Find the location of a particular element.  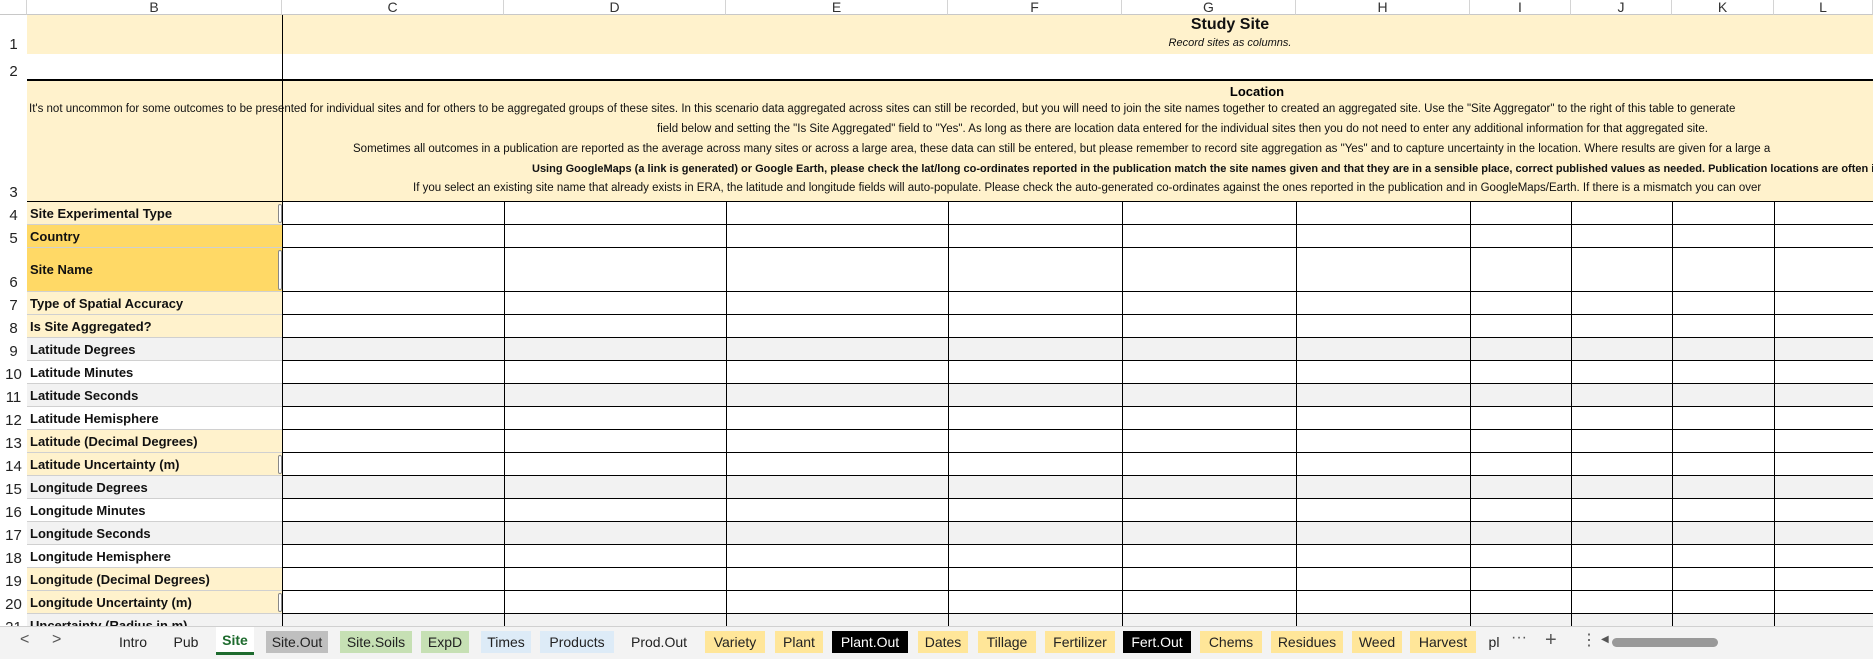

sheet-tab-site: Site is located at coordinates (235, 641).